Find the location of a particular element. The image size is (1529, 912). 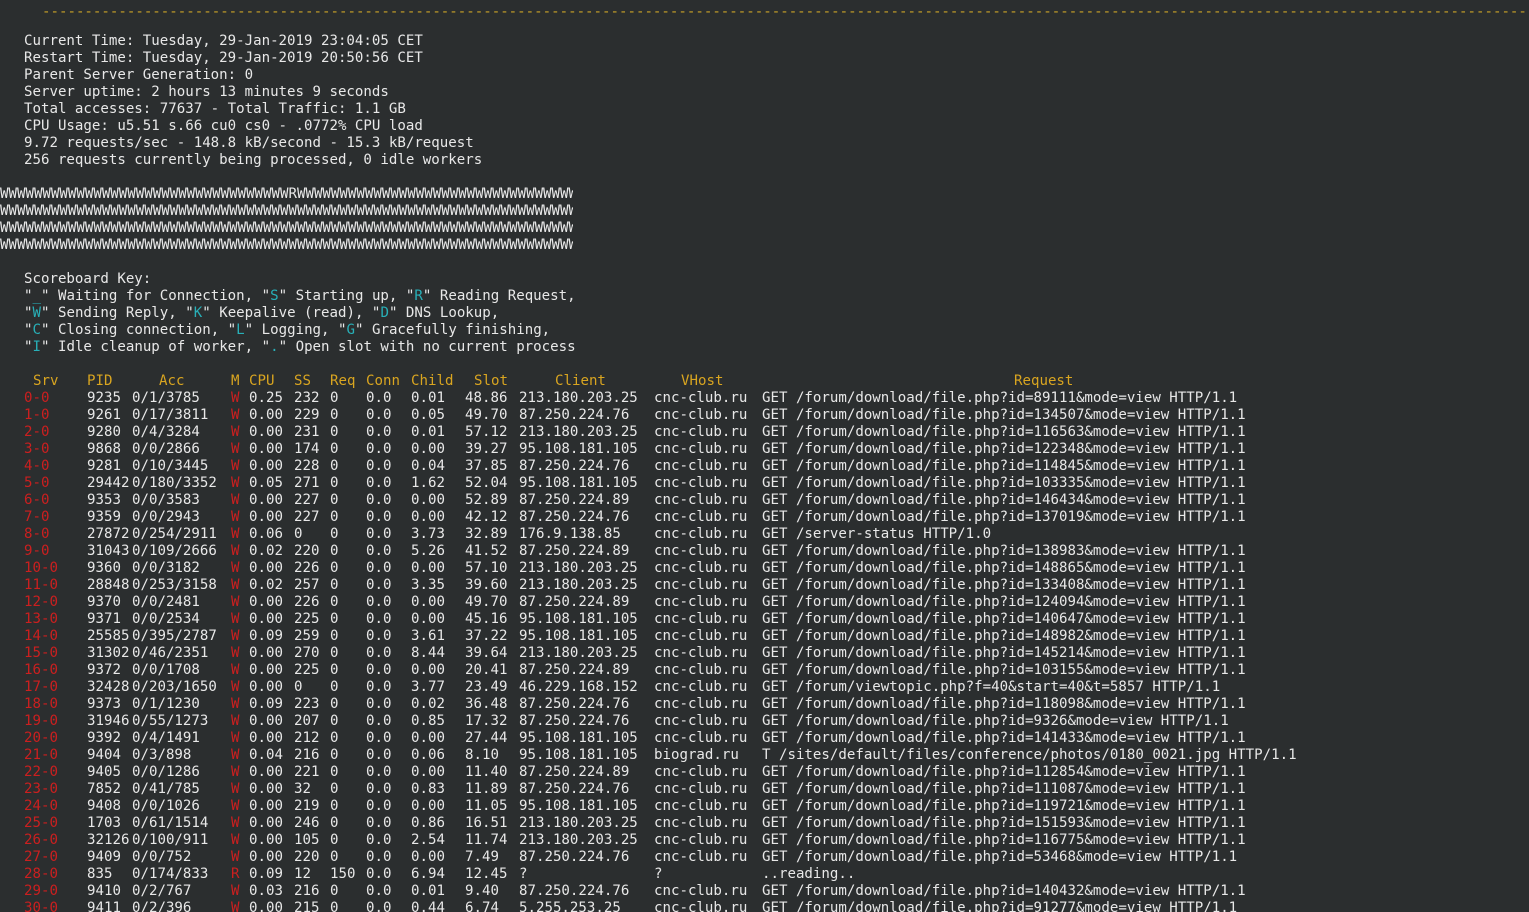

cell-srv: 13-0 is located at coordinates (41, 619).